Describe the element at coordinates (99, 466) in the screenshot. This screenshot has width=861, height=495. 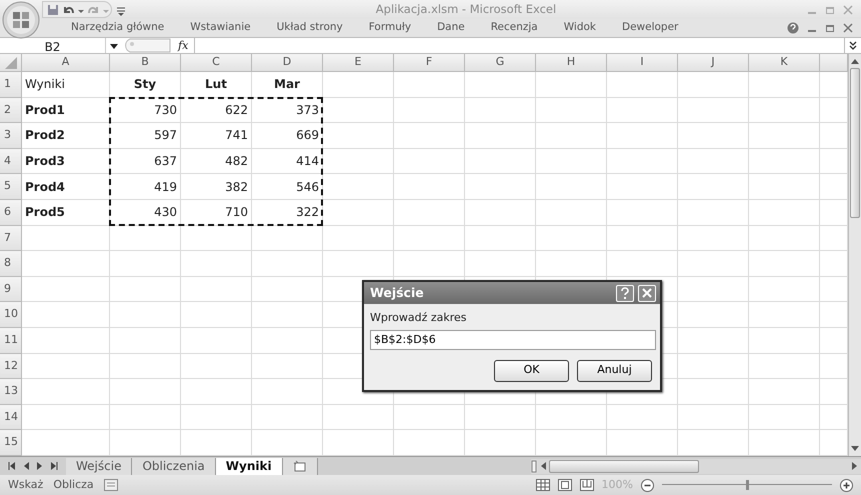
I see `sheet-tab: Wejście` at that location.